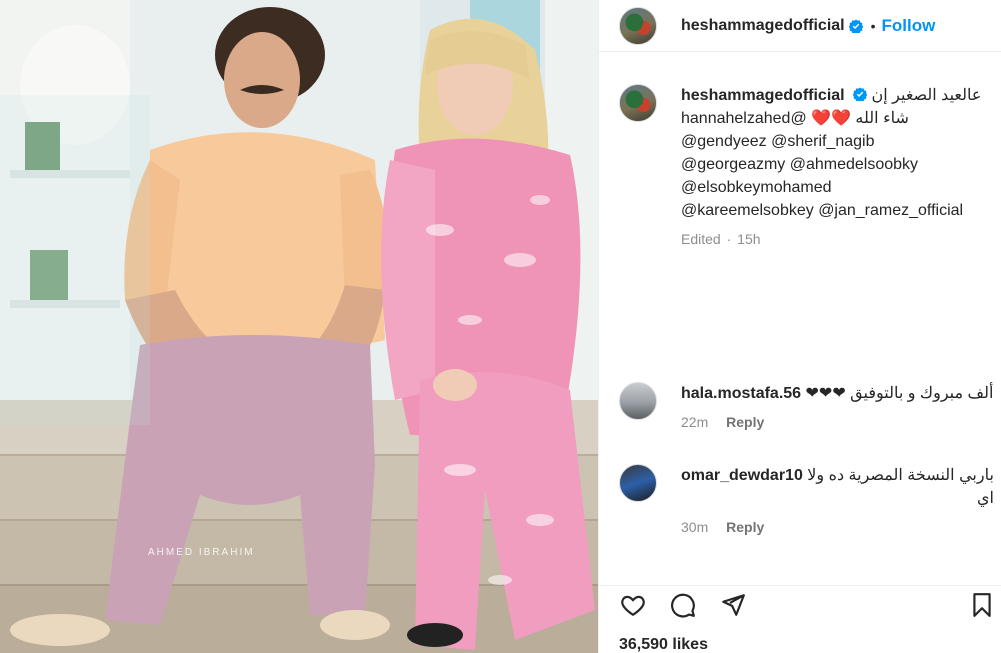 This screenshot has width=1001, height=653. Describe the element at coordinates (831, 210) in the screenshot. I see `caption-line-6: @kareemelsobkey @jan_ramez_official` at that location.